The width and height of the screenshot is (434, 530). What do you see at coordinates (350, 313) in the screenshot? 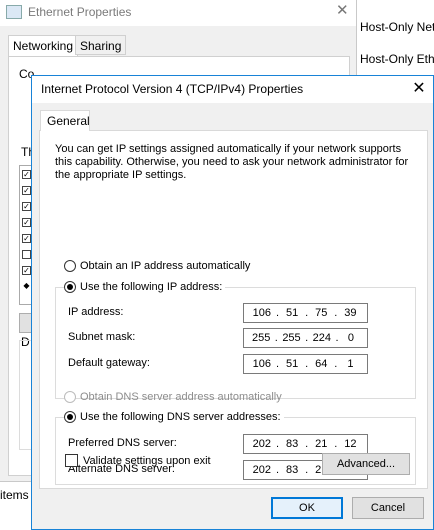
I see `ip-octet: 39` at bounding box center [350, 313].